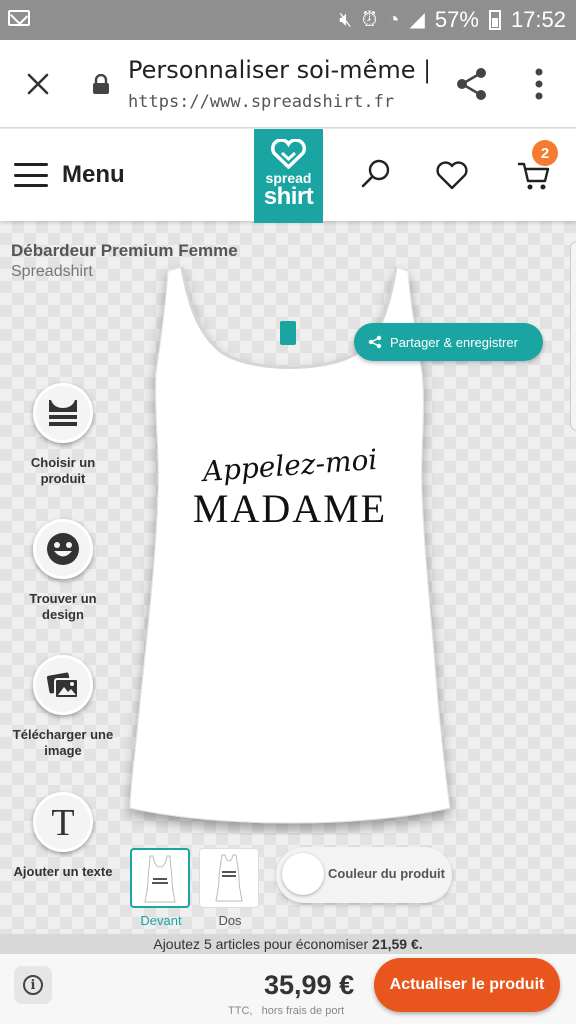 This screenshot has width=576, height=1024. I want to click on close-icon, so click(38, 84).